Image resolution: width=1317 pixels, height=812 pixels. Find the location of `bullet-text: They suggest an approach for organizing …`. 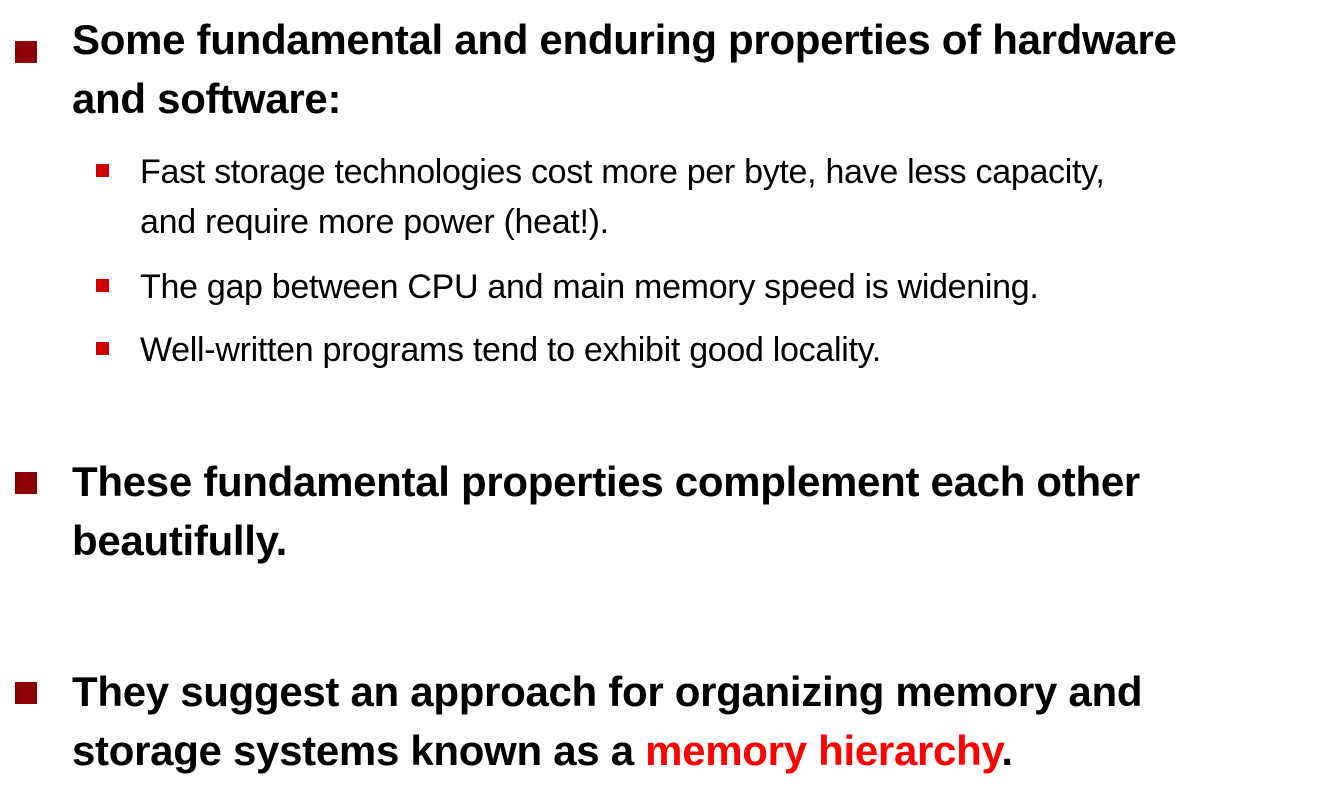

bullet-text: They suggest an approach for organizing … is located at coordinates (689, 721).